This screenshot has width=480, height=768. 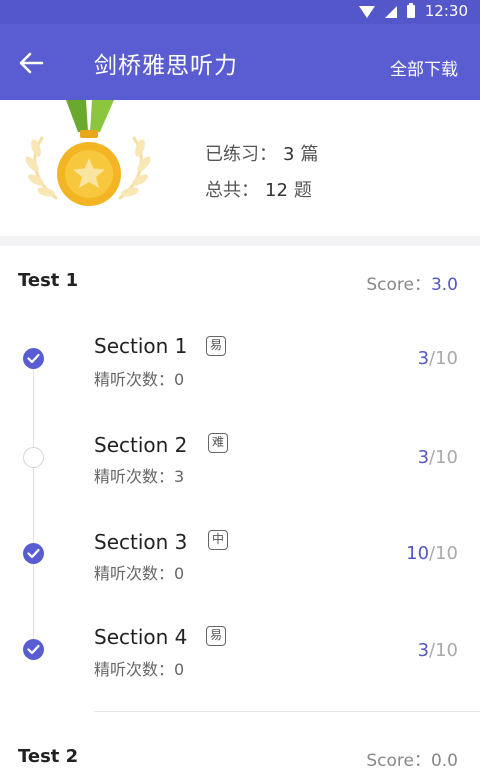 What do you see at coordinates (240, 564) in the screenshot?
I see `section-row: Section 3 中 精听次数：0 10/10` at bounding box center [240, 564].